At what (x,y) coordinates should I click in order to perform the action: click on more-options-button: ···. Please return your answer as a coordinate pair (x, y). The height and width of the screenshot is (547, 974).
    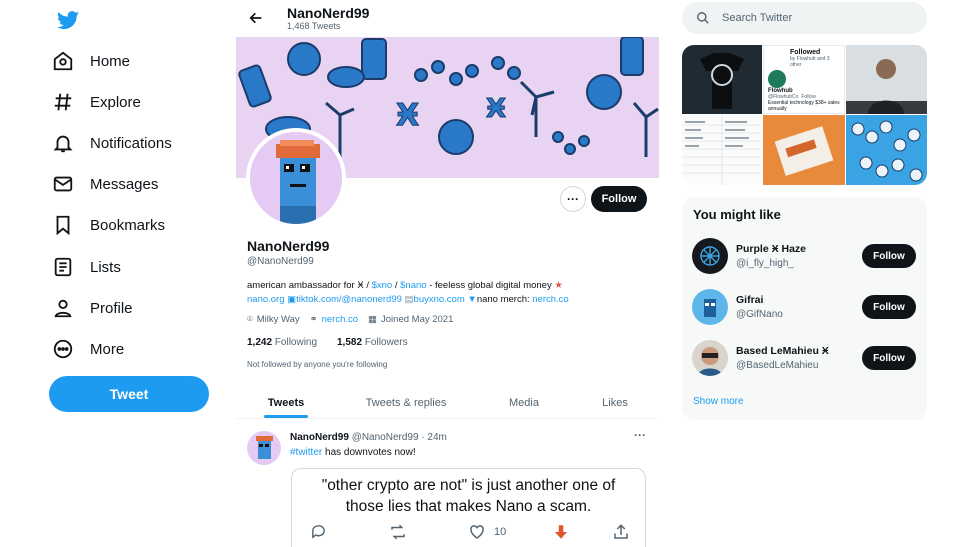
    Looking at the image, I should click on (573, 199).